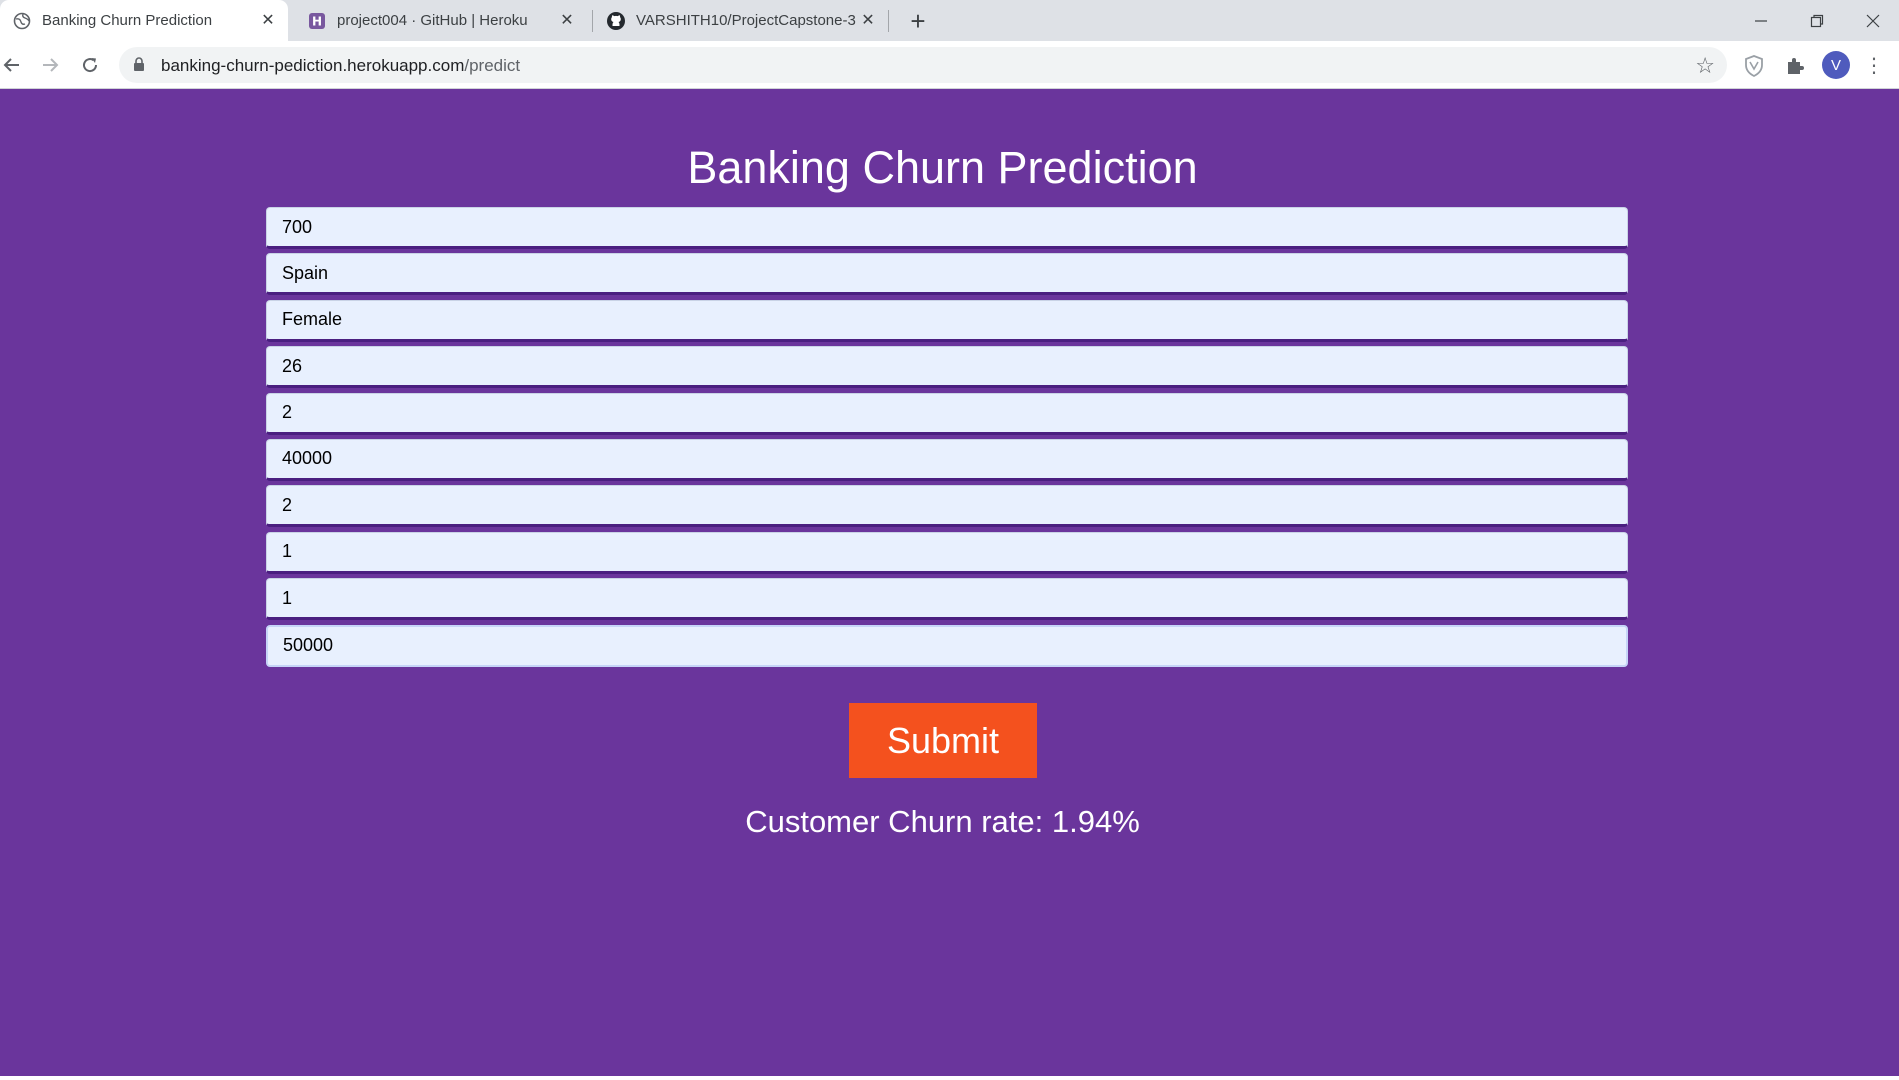  What do you see at coordinates (947, 459) in the screenshot?
I see `balance-input` at bounding box center [947, 459].